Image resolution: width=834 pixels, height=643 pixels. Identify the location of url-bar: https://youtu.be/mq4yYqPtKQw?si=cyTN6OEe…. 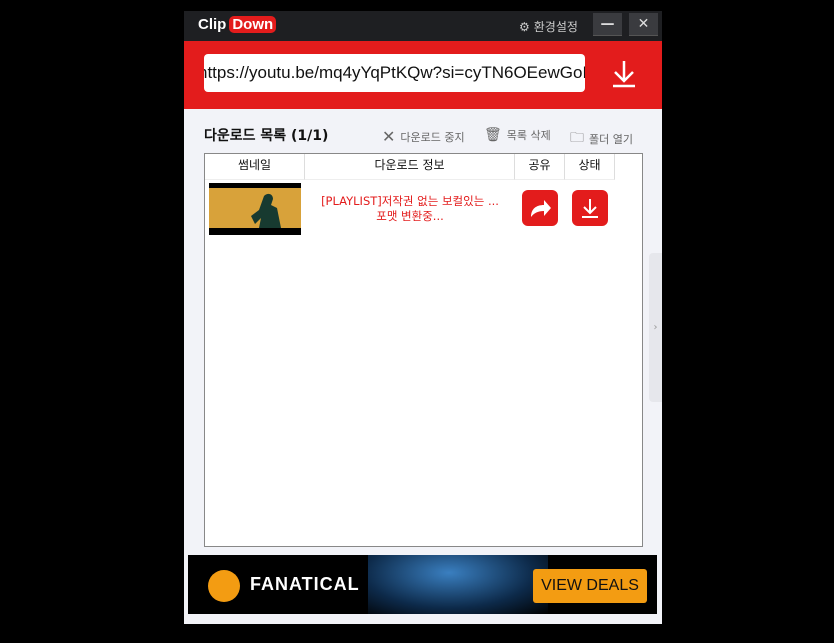
(423, 75).